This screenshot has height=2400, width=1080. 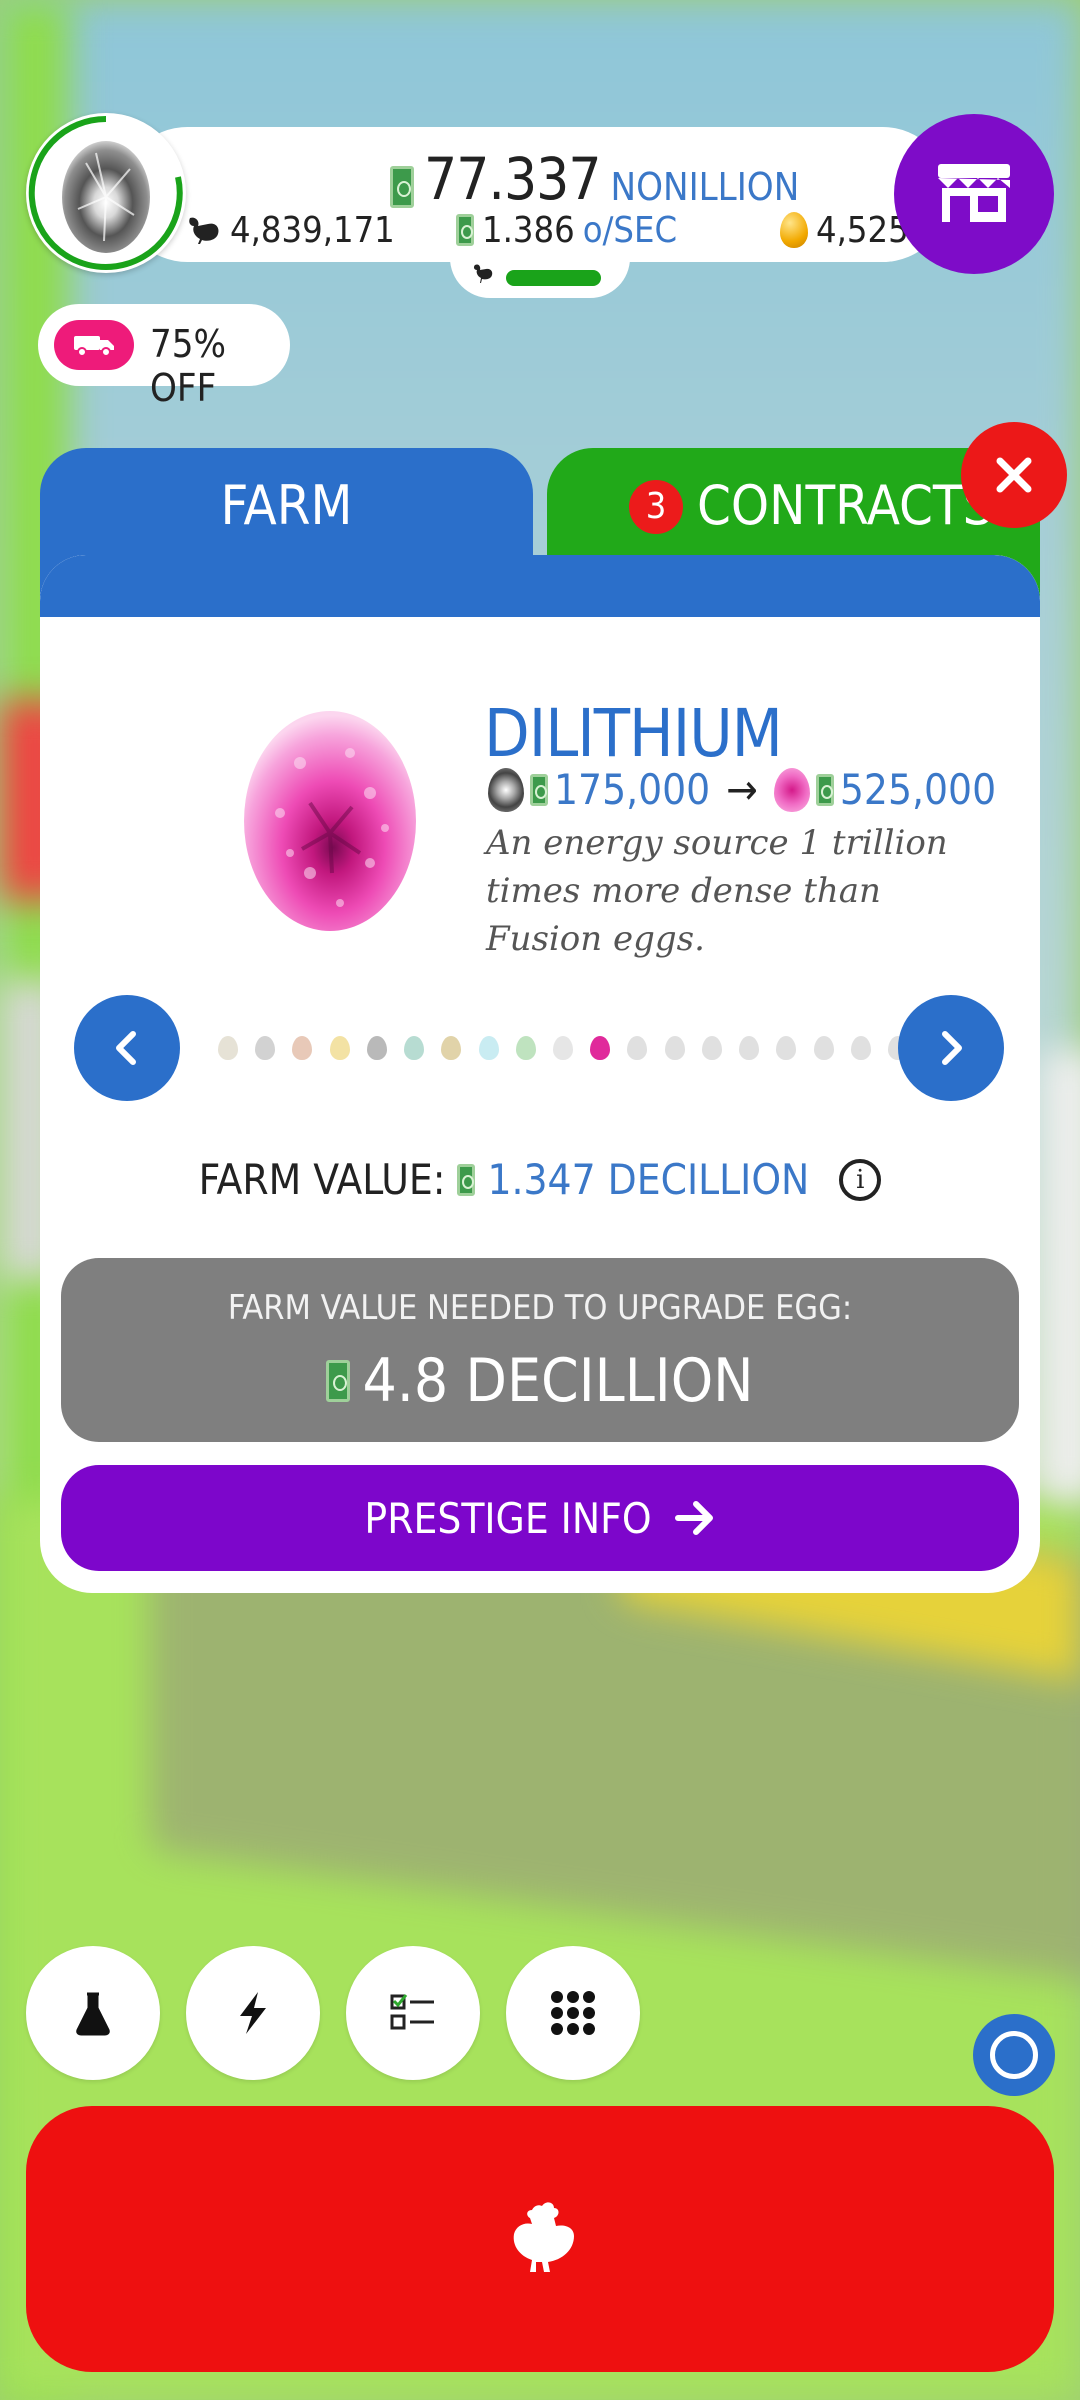 What do you see at coordinates (312, 230) in the screenshot?
I see `chicken-count-value: 4,839,171` at bounding box center [312, 230].